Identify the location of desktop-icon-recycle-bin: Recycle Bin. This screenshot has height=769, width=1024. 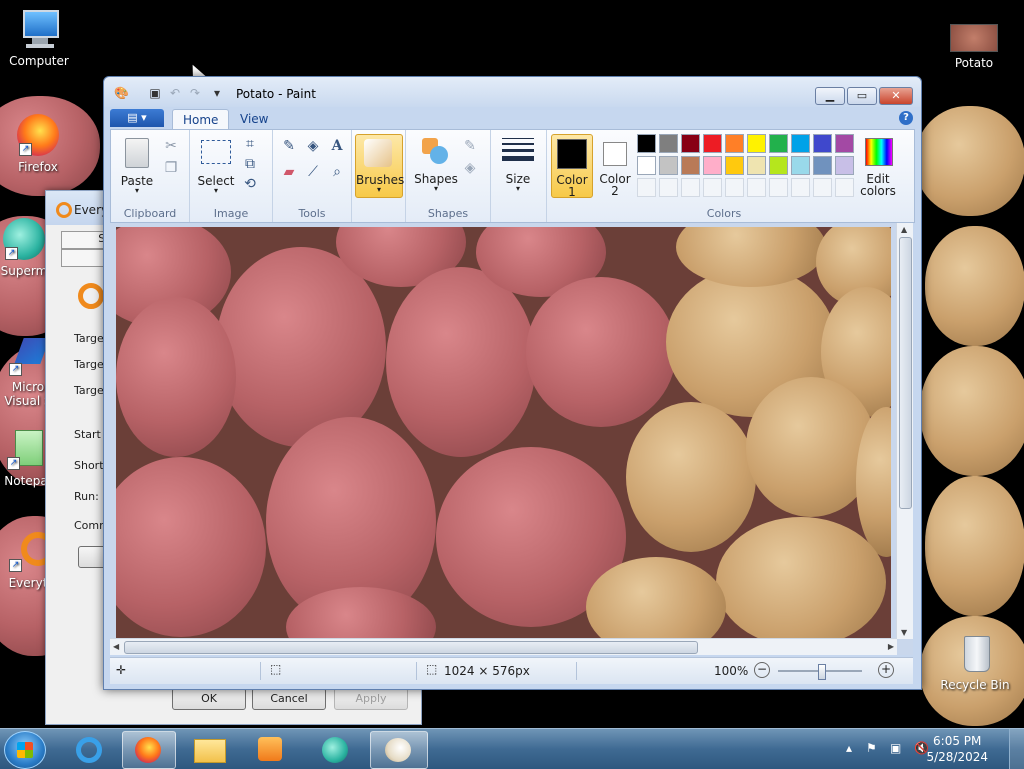
(975, 662).